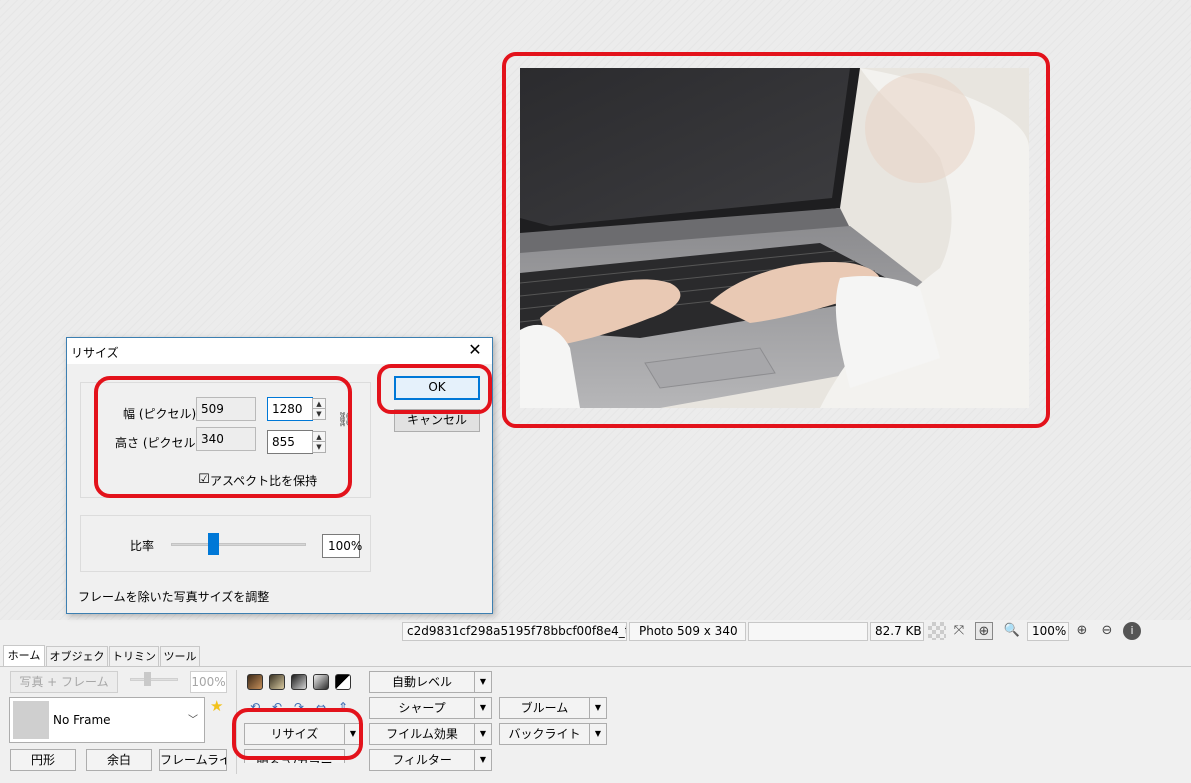 This screenshot has height=783, width=1191. Describe the element at coordinates (353, 734) in the screenshot. I see `resize-dropdown: ▼` at that location.